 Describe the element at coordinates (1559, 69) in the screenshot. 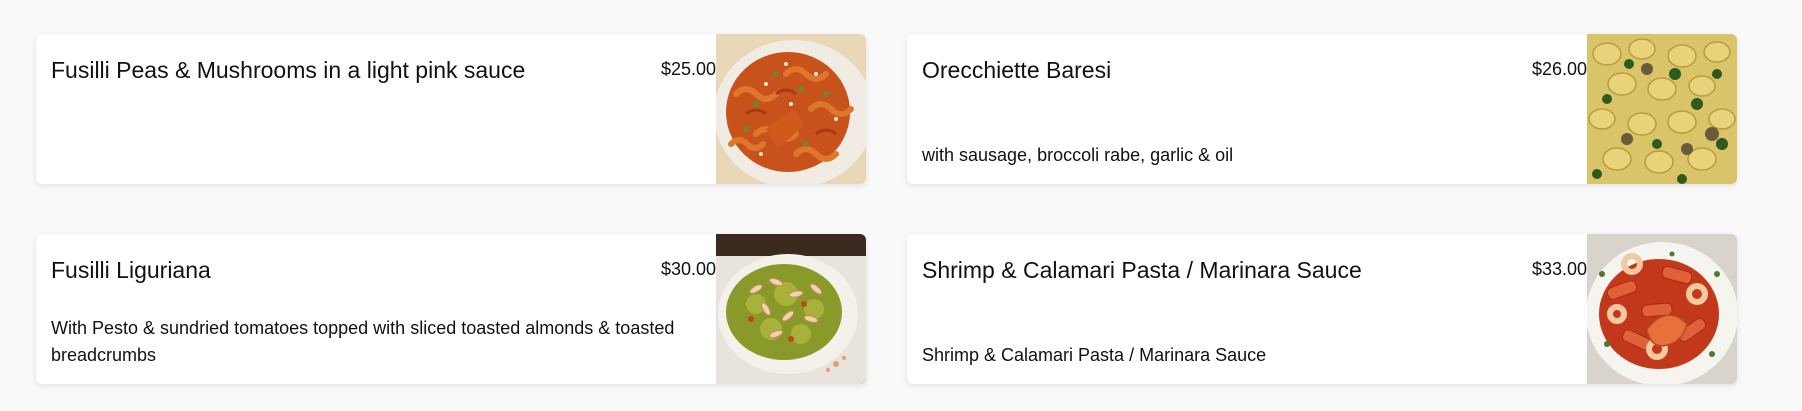

I see `menu-item-price: $26.00` at that location.